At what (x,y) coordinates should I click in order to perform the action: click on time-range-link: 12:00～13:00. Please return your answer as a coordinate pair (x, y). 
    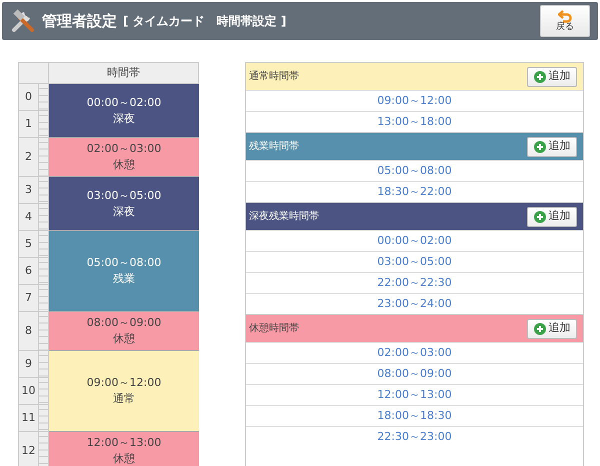
    Looking at the image, I should click on (414, 394).